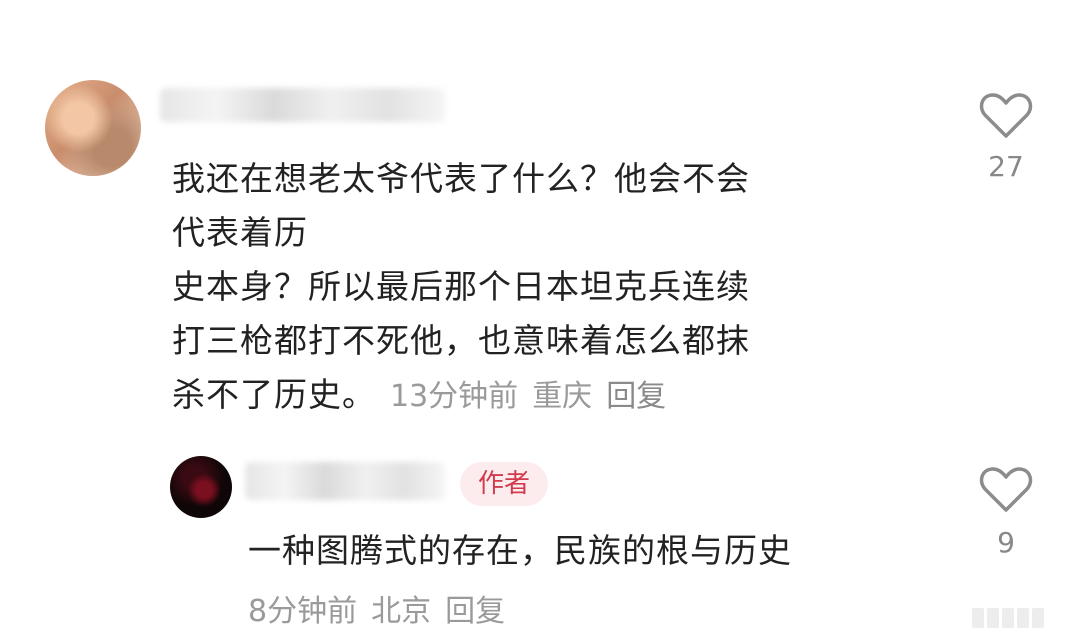 The width and height of the screenshot is (1080, 642). I want to click on reply-like-button: 9, so click(1006, 512).